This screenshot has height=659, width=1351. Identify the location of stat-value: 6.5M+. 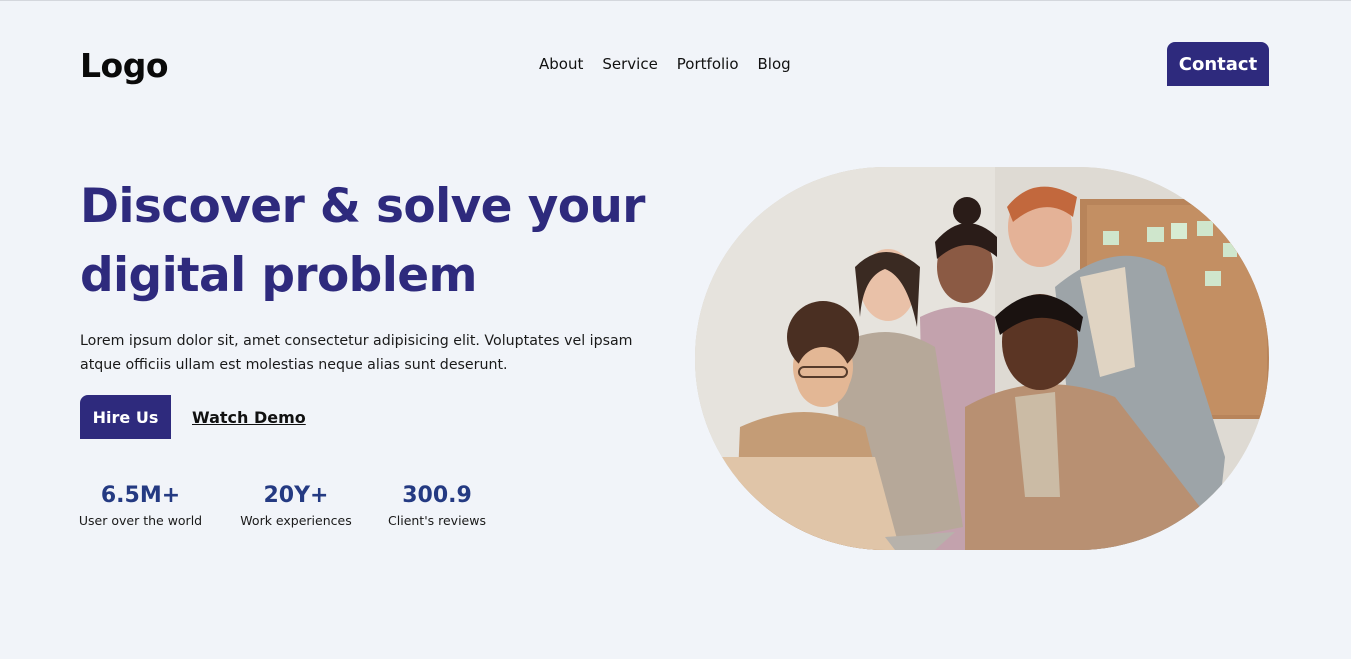
(140, 495).